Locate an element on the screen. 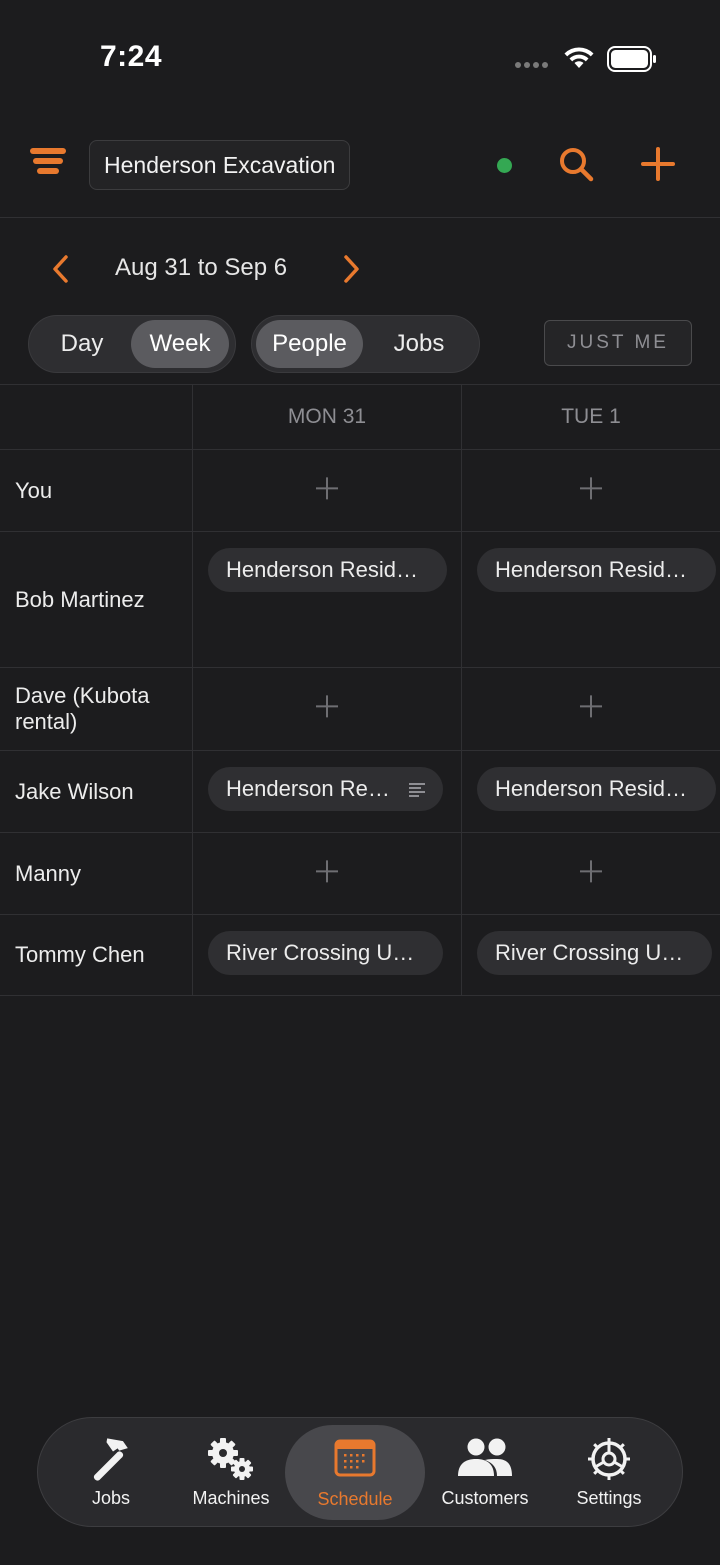 This screenshot has width=720, height=1565. battery-icon is located at coordinates (631, 59).